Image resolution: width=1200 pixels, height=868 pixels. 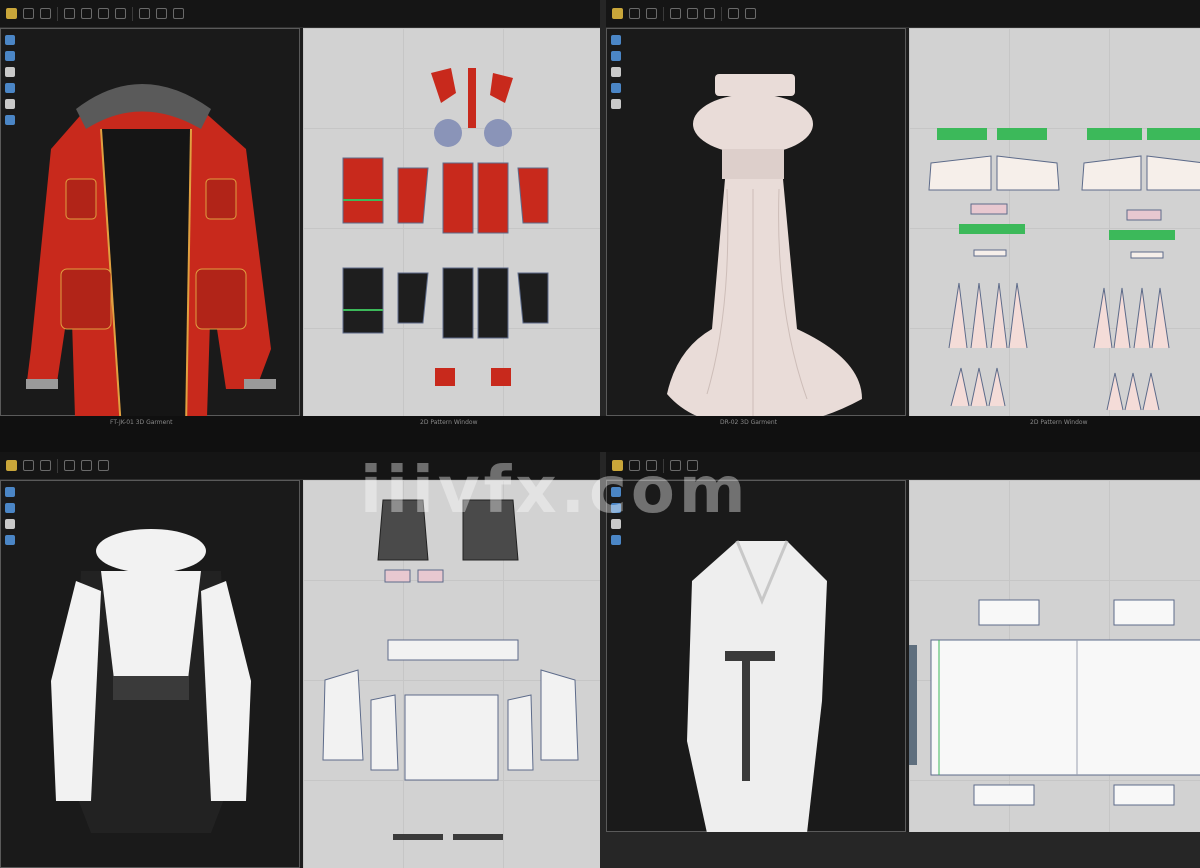 What do you see at coordinates (1054, 702) in the screenshot?
I see `robe-patterns` at bounding box center [1054, 702].